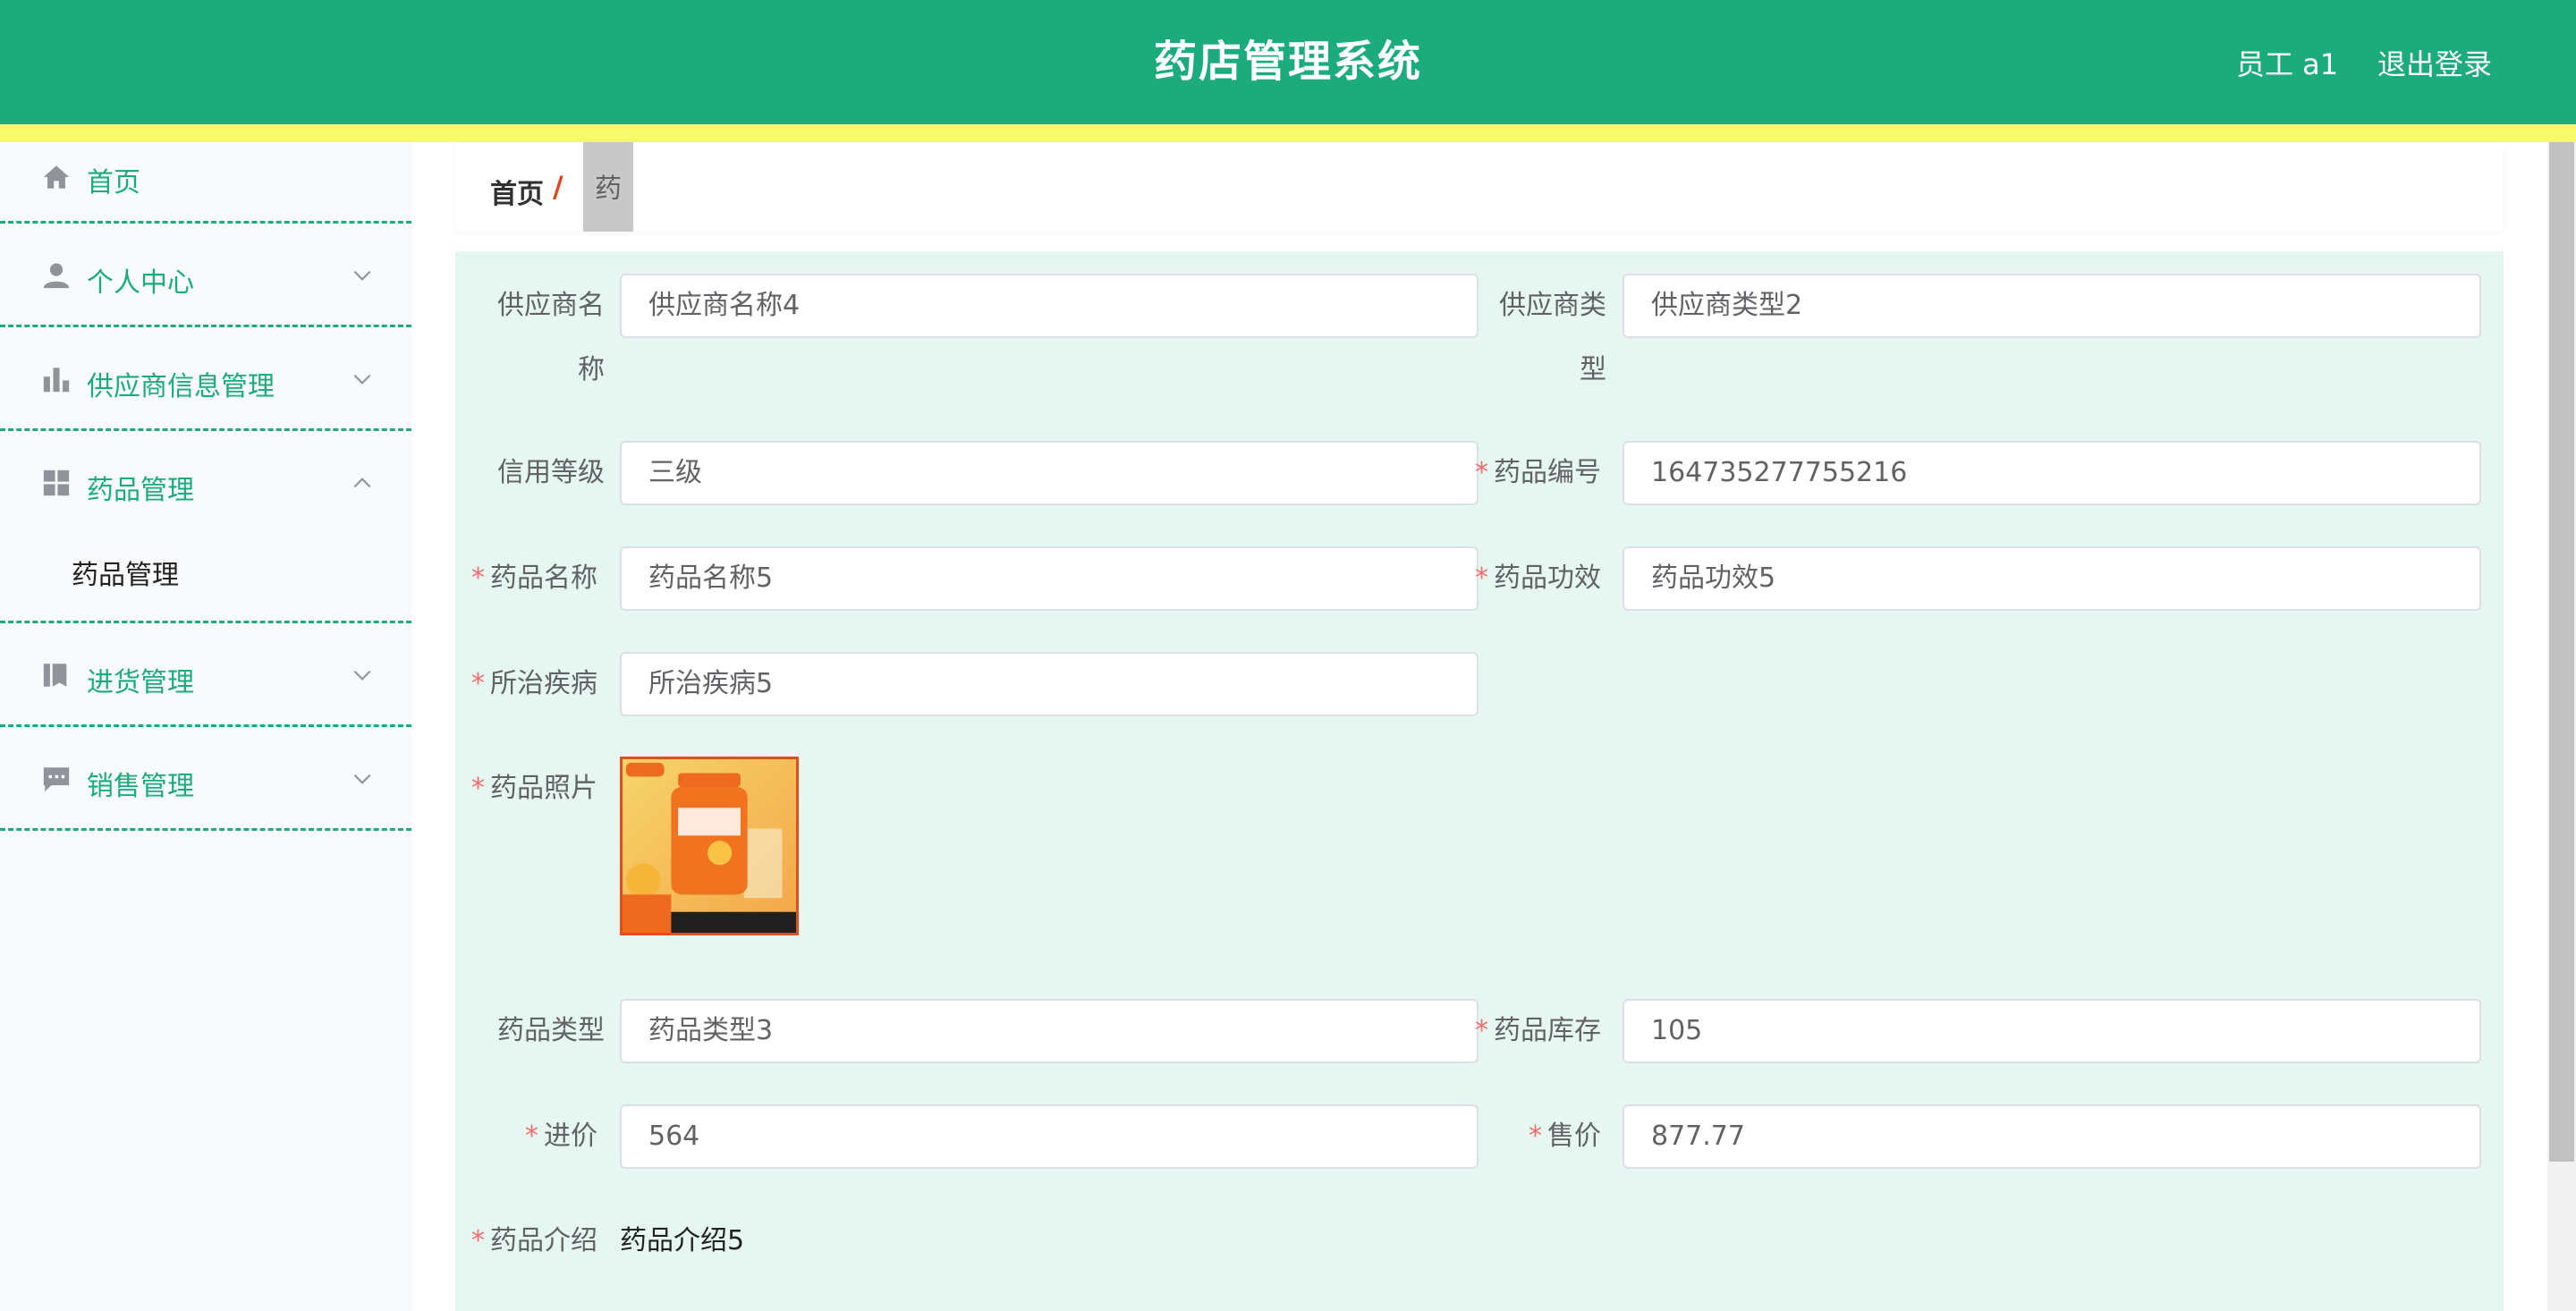 The height and width of the screenshot is (1311, 2576). I want to click on app-title: 药店管理系统, so click(1287, 62).